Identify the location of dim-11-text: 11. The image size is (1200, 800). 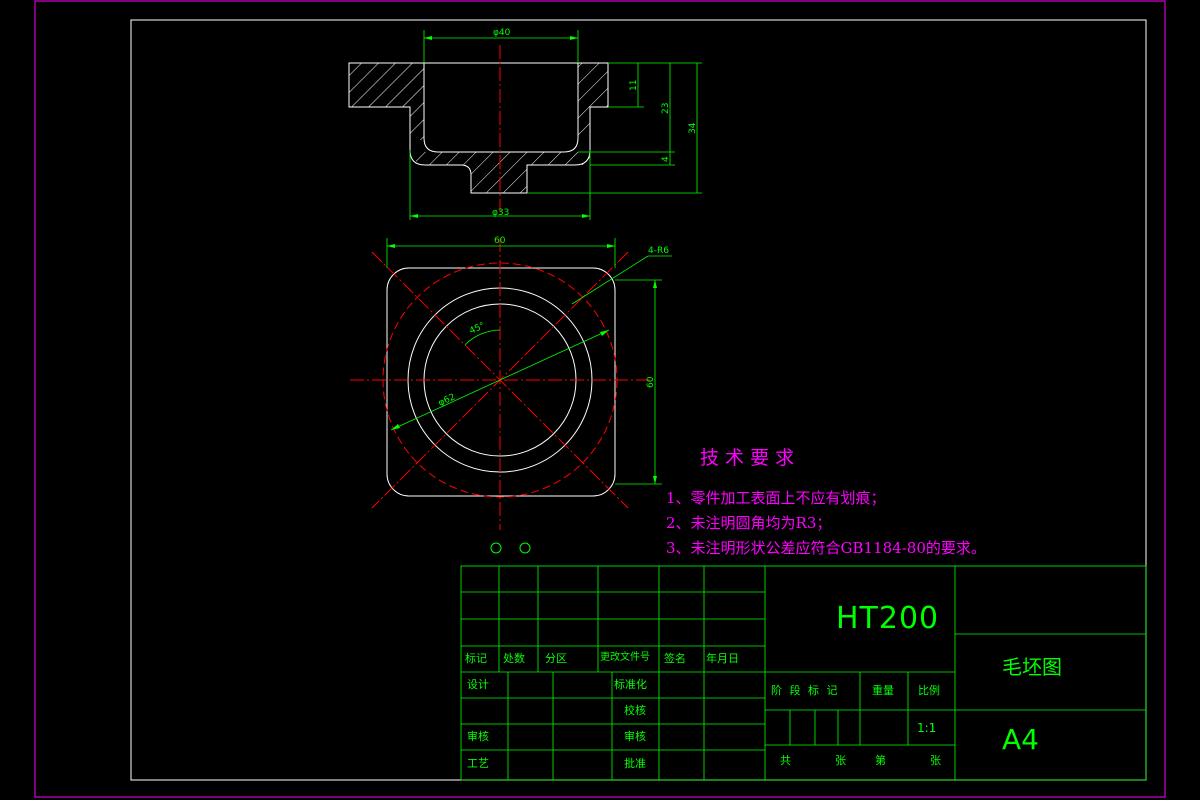
(634, 85).